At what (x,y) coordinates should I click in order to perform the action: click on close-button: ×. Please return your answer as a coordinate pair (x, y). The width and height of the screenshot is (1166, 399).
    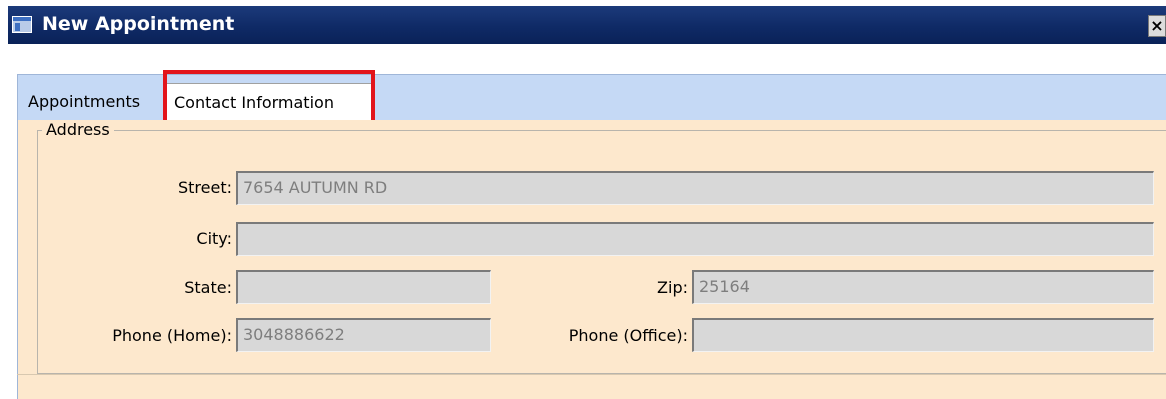
    Looking at the image, I should click on (1157, 26).